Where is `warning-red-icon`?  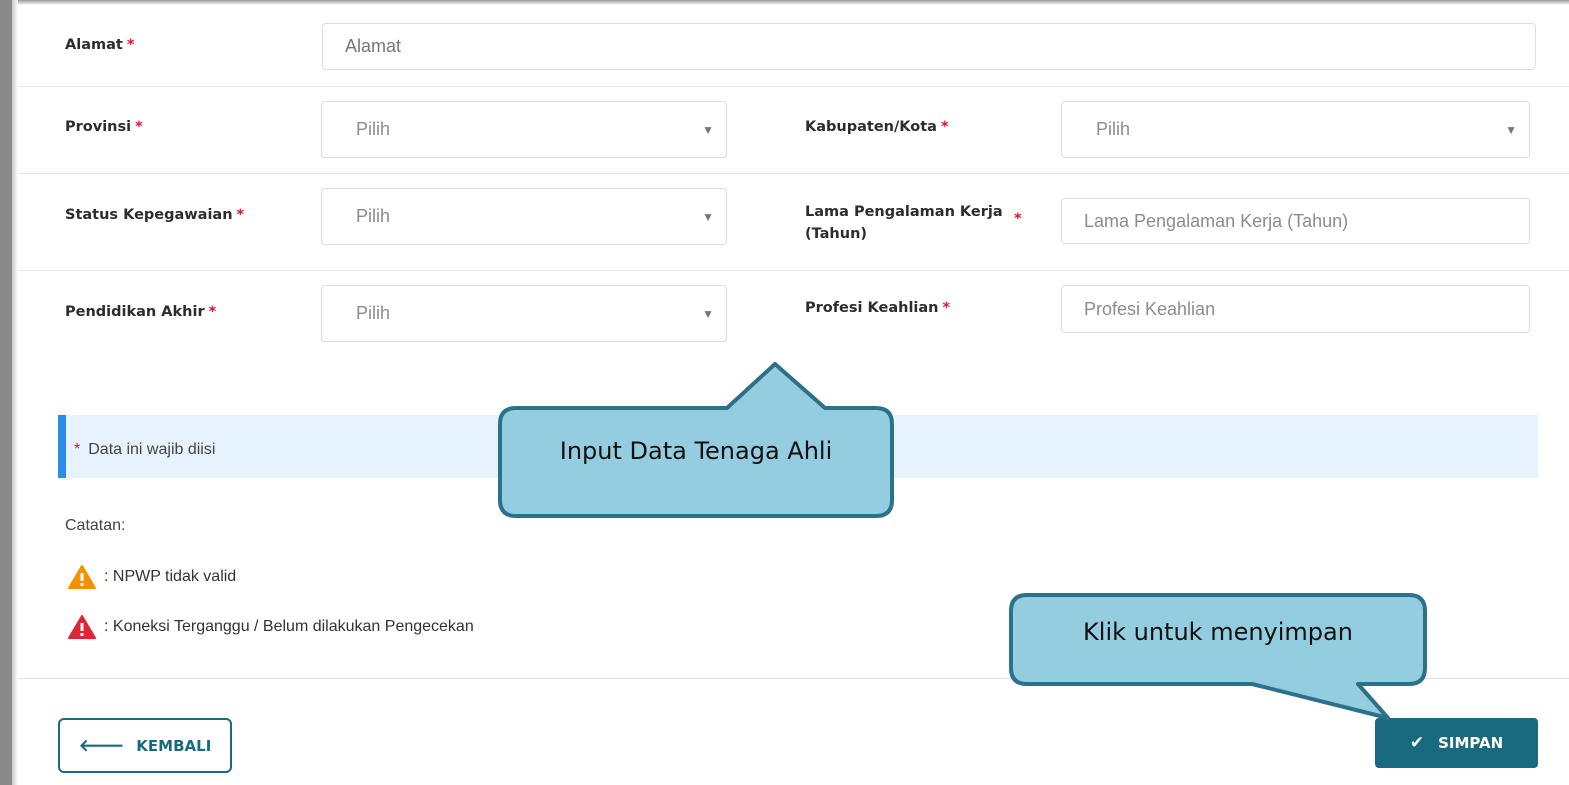
warning-red-icon is located at coordinates (82, 627).